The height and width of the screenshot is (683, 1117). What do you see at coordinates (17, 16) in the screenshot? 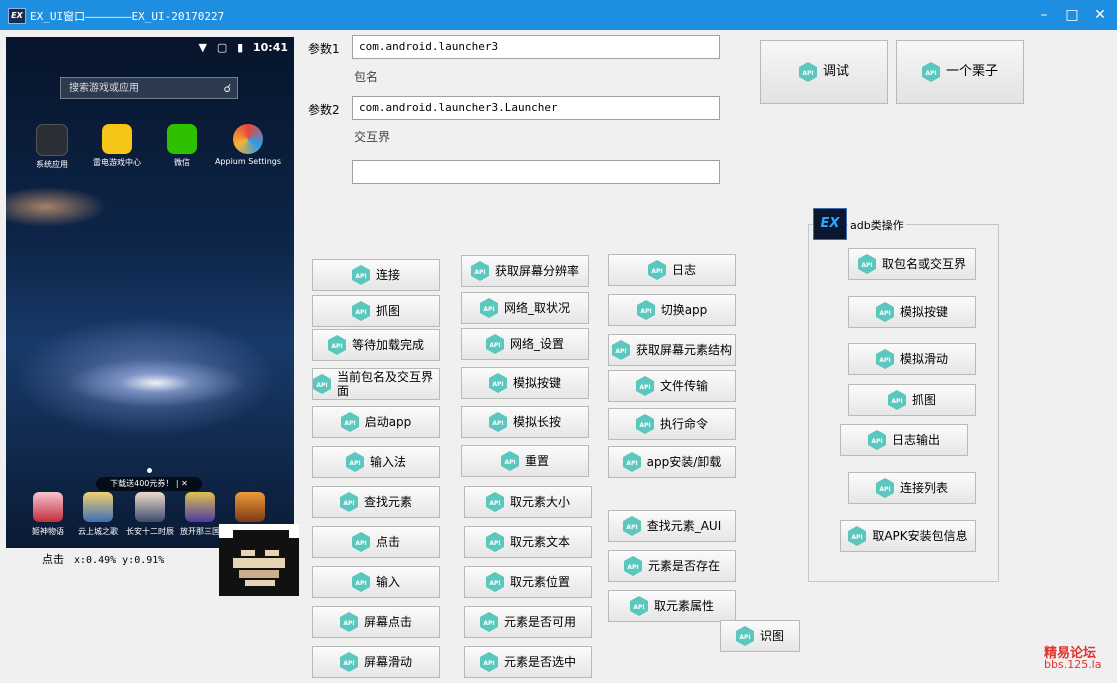
I see `ex-app-icon: EX` at bounding box center [17, 16].